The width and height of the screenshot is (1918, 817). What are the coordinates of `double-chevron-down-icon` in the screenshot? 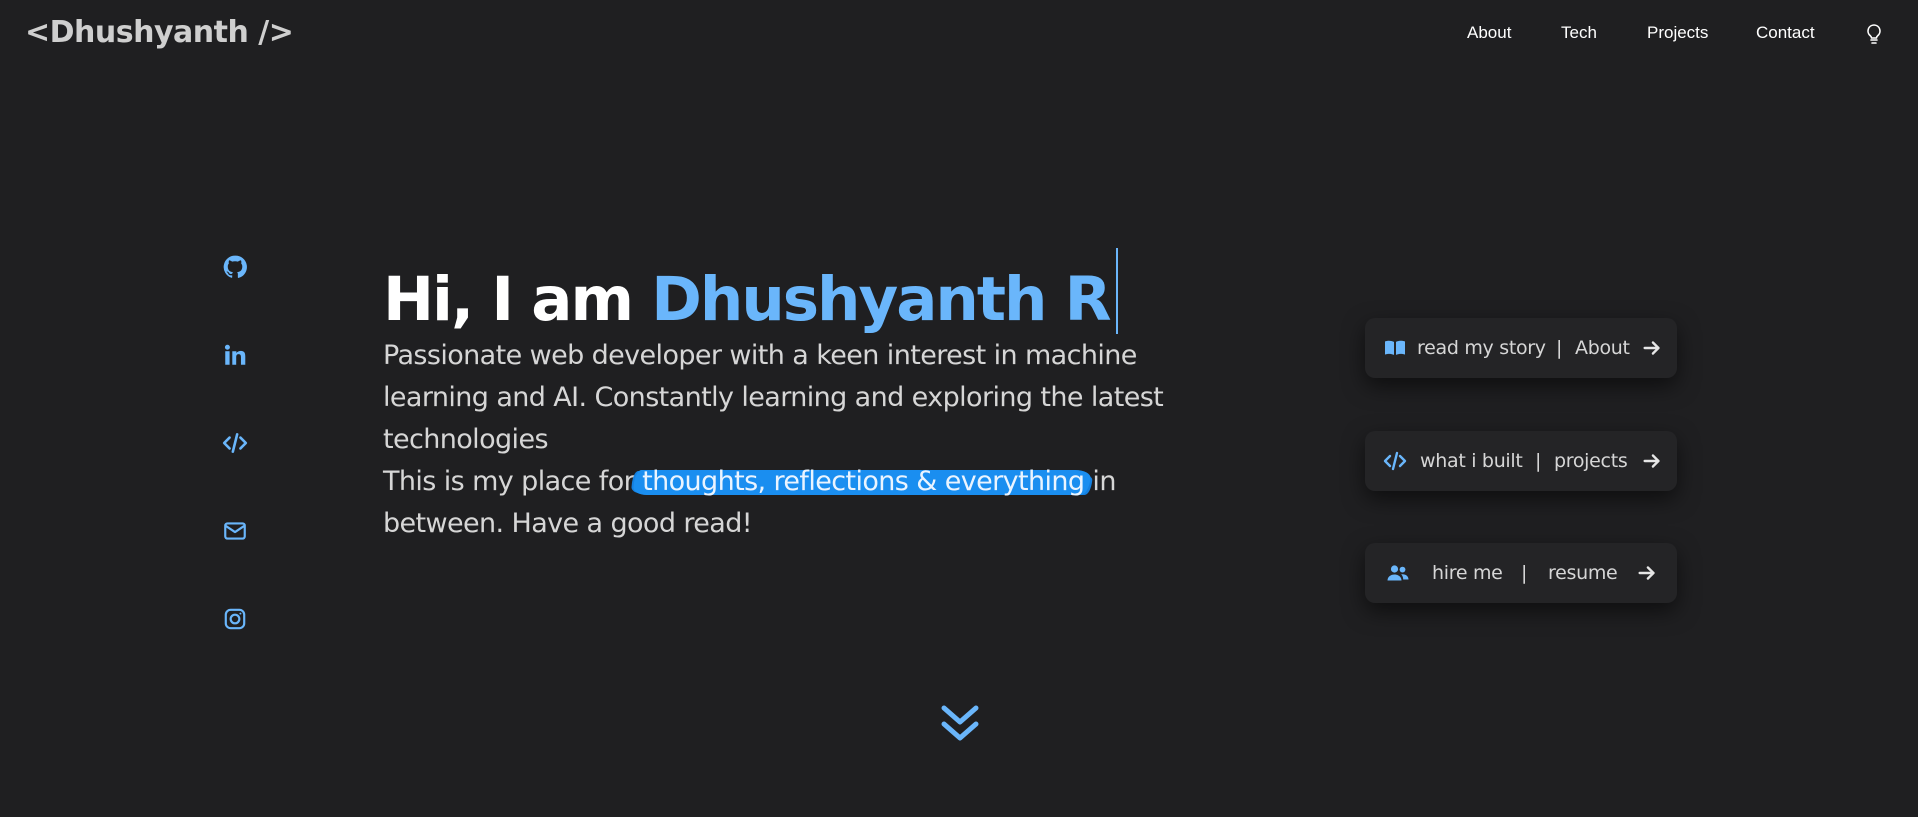 It's located at (960, 724).